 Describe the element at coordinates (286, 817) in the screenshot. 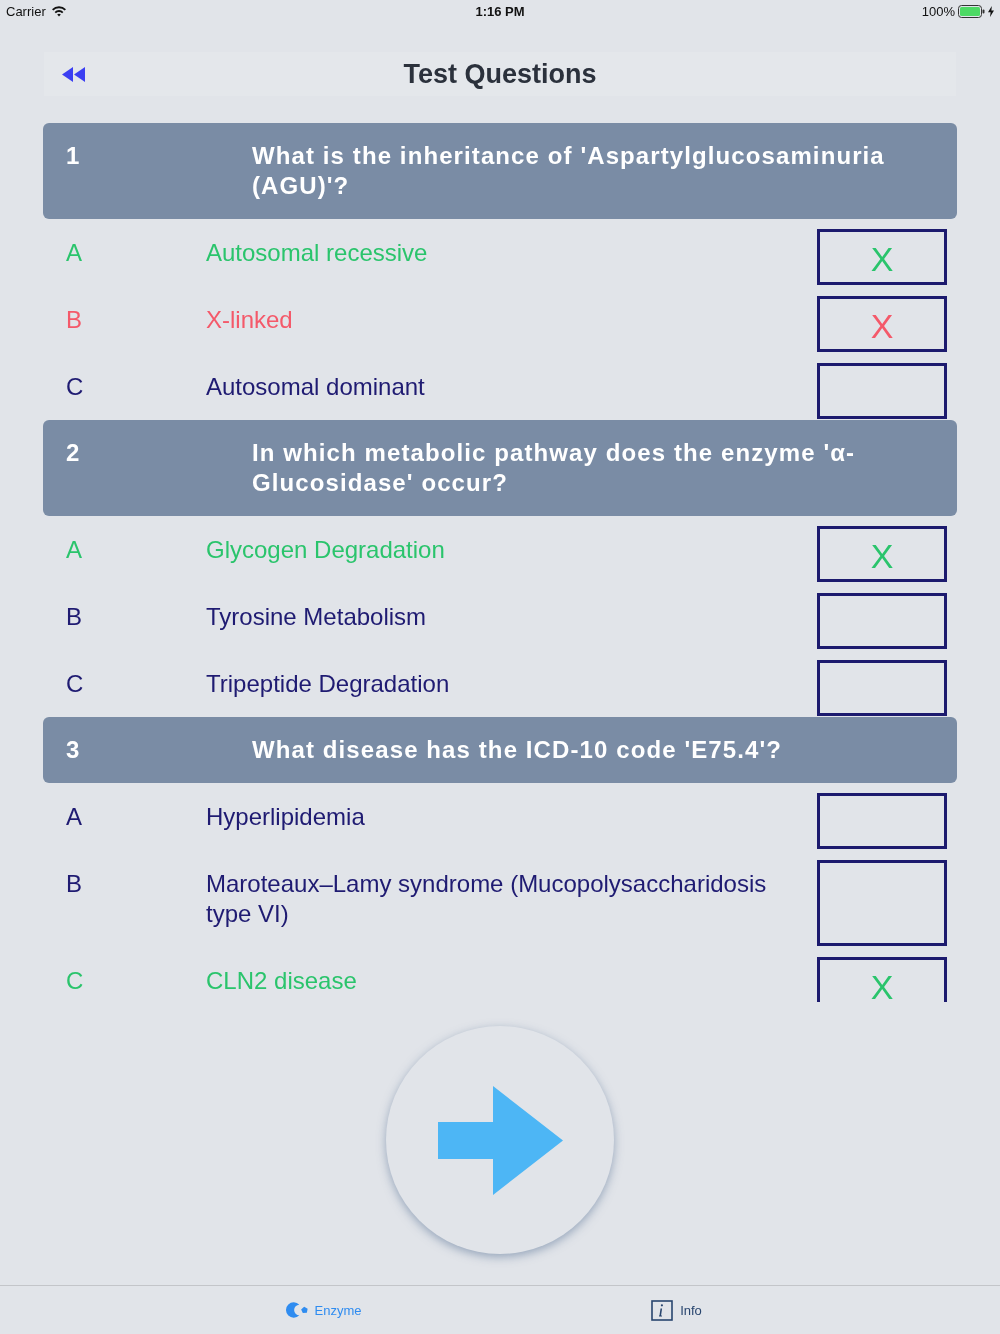

I see `answer-text: Hyperlipidemia` at that location.